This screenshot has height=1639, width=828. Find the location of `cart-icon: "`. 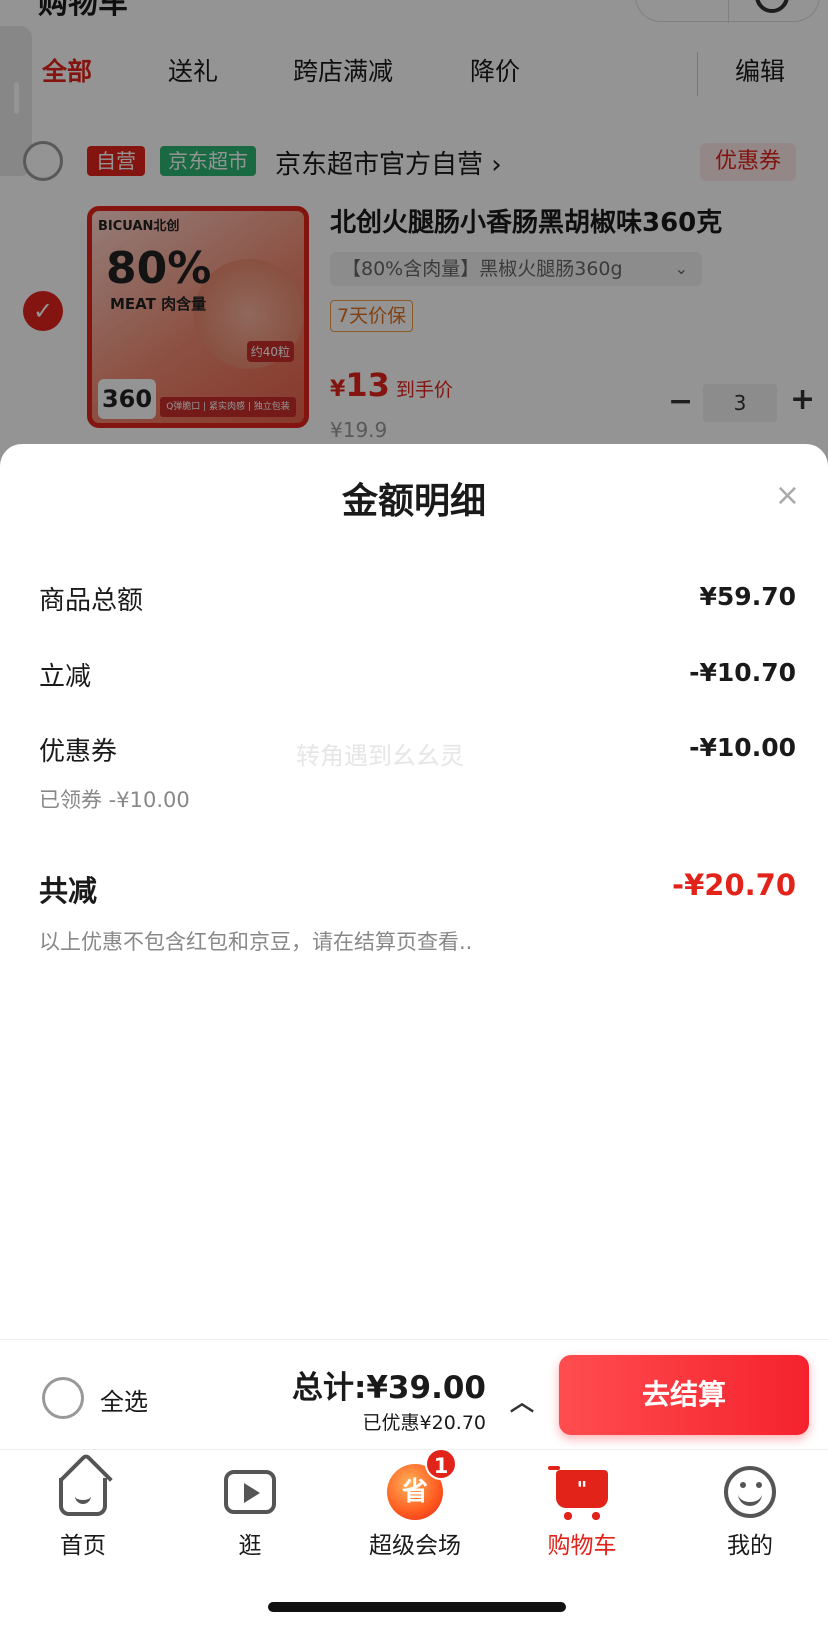

cart-icon: " is located at coordinates (578, 1493).